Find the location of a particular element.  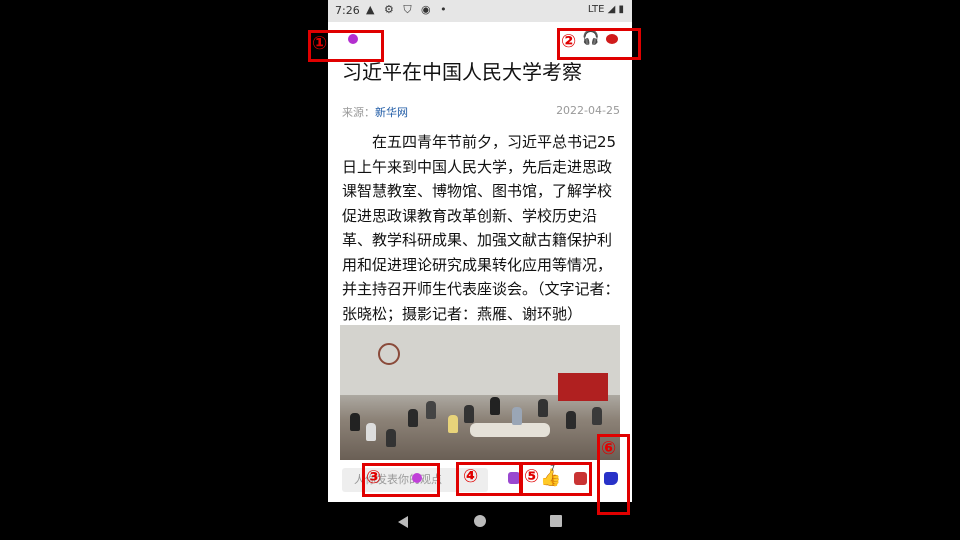

status-time: 7:26 is located at coordinates (347, 10).